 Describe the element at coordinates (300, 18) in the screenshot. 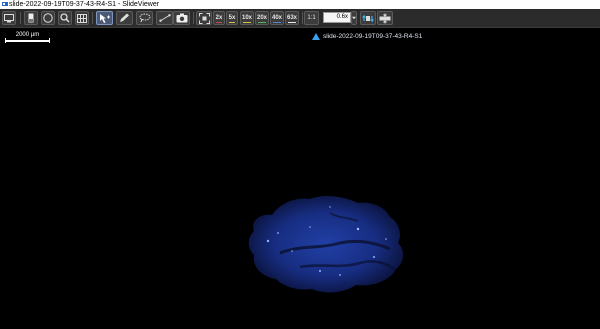

I see `toolbar: 2x 5x 10x 20x 40x 63x 1:1` at that location.